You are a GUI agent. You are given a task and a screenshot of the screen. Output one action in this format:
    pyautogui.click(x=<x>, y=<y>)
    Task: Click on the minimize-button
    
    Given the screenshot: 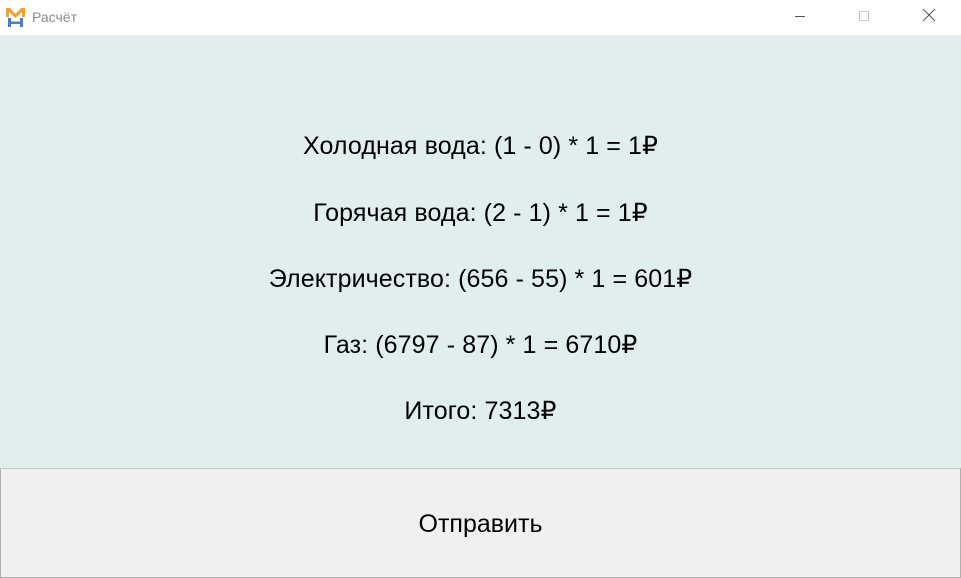 What is the action you would take?
    pyautogui.click(x=800, y=17)
    